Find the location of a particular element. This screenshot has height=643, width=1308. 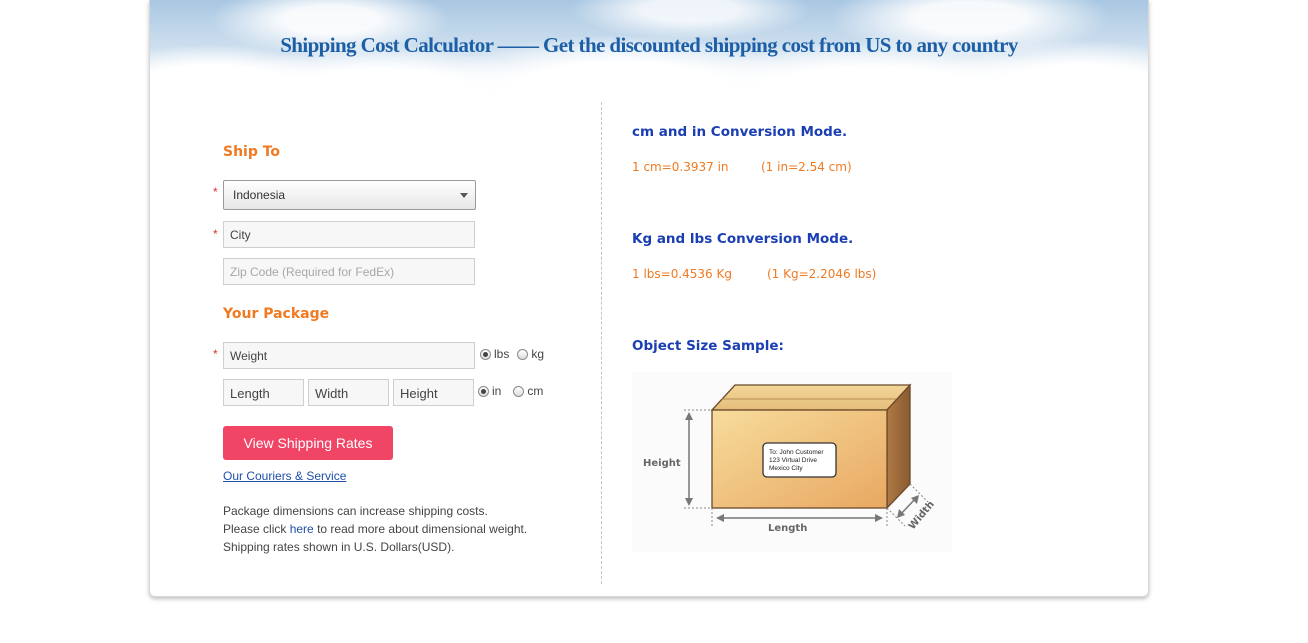

cm-radio is located at coordinates (519, 391).